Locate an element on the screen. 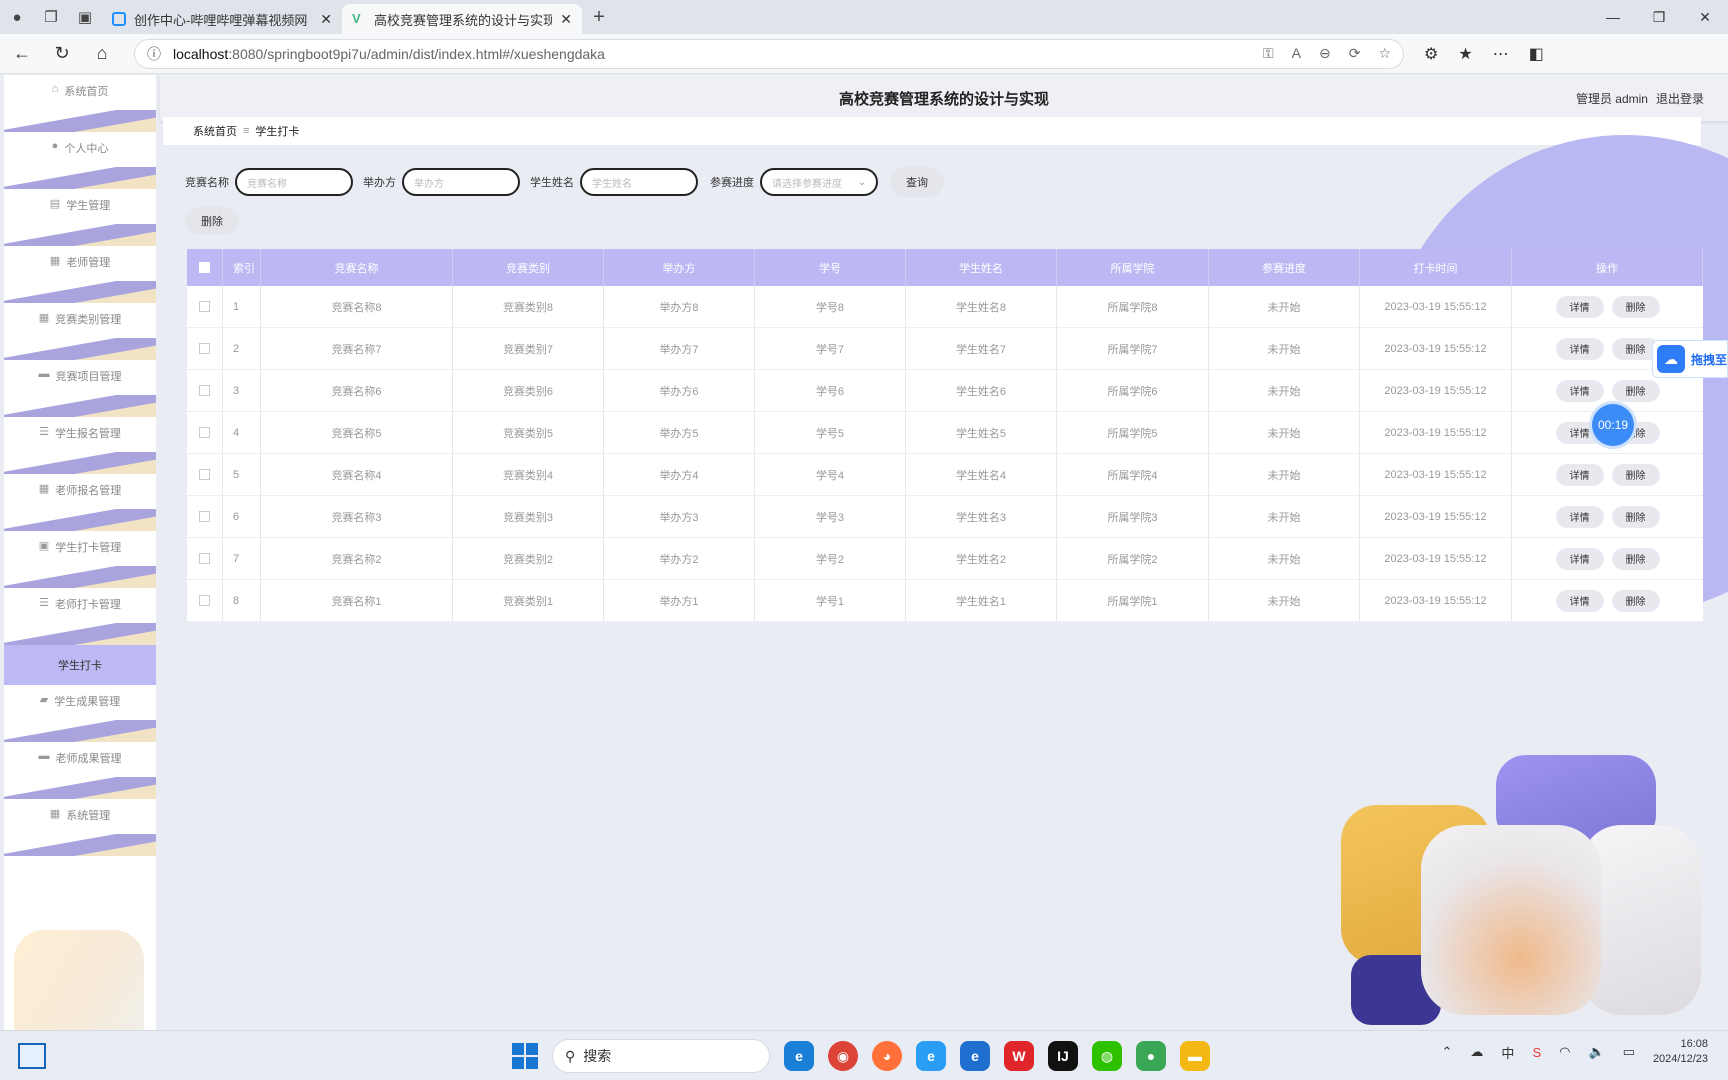 The image size is (1728, 1080). window-close-icon: ✕ is located at coordinates (1705, 17).